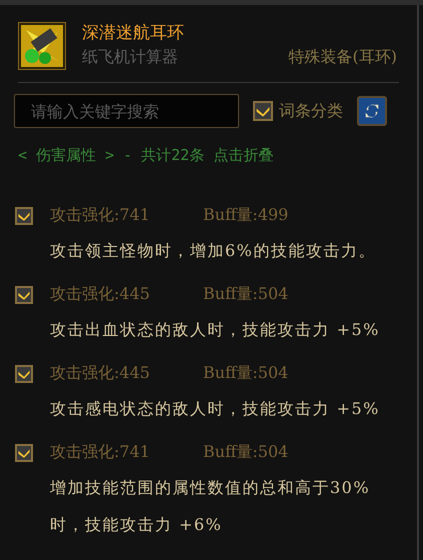 The width and height of the screenshot is (423, 560). I want to click on buff-stat: Buff量:499, so click(245, 215).